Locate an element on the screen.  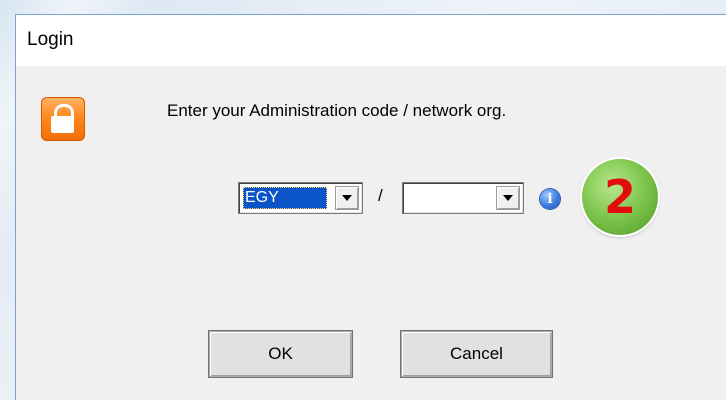
network-org-dropdown is located at coordinates (463, 198).